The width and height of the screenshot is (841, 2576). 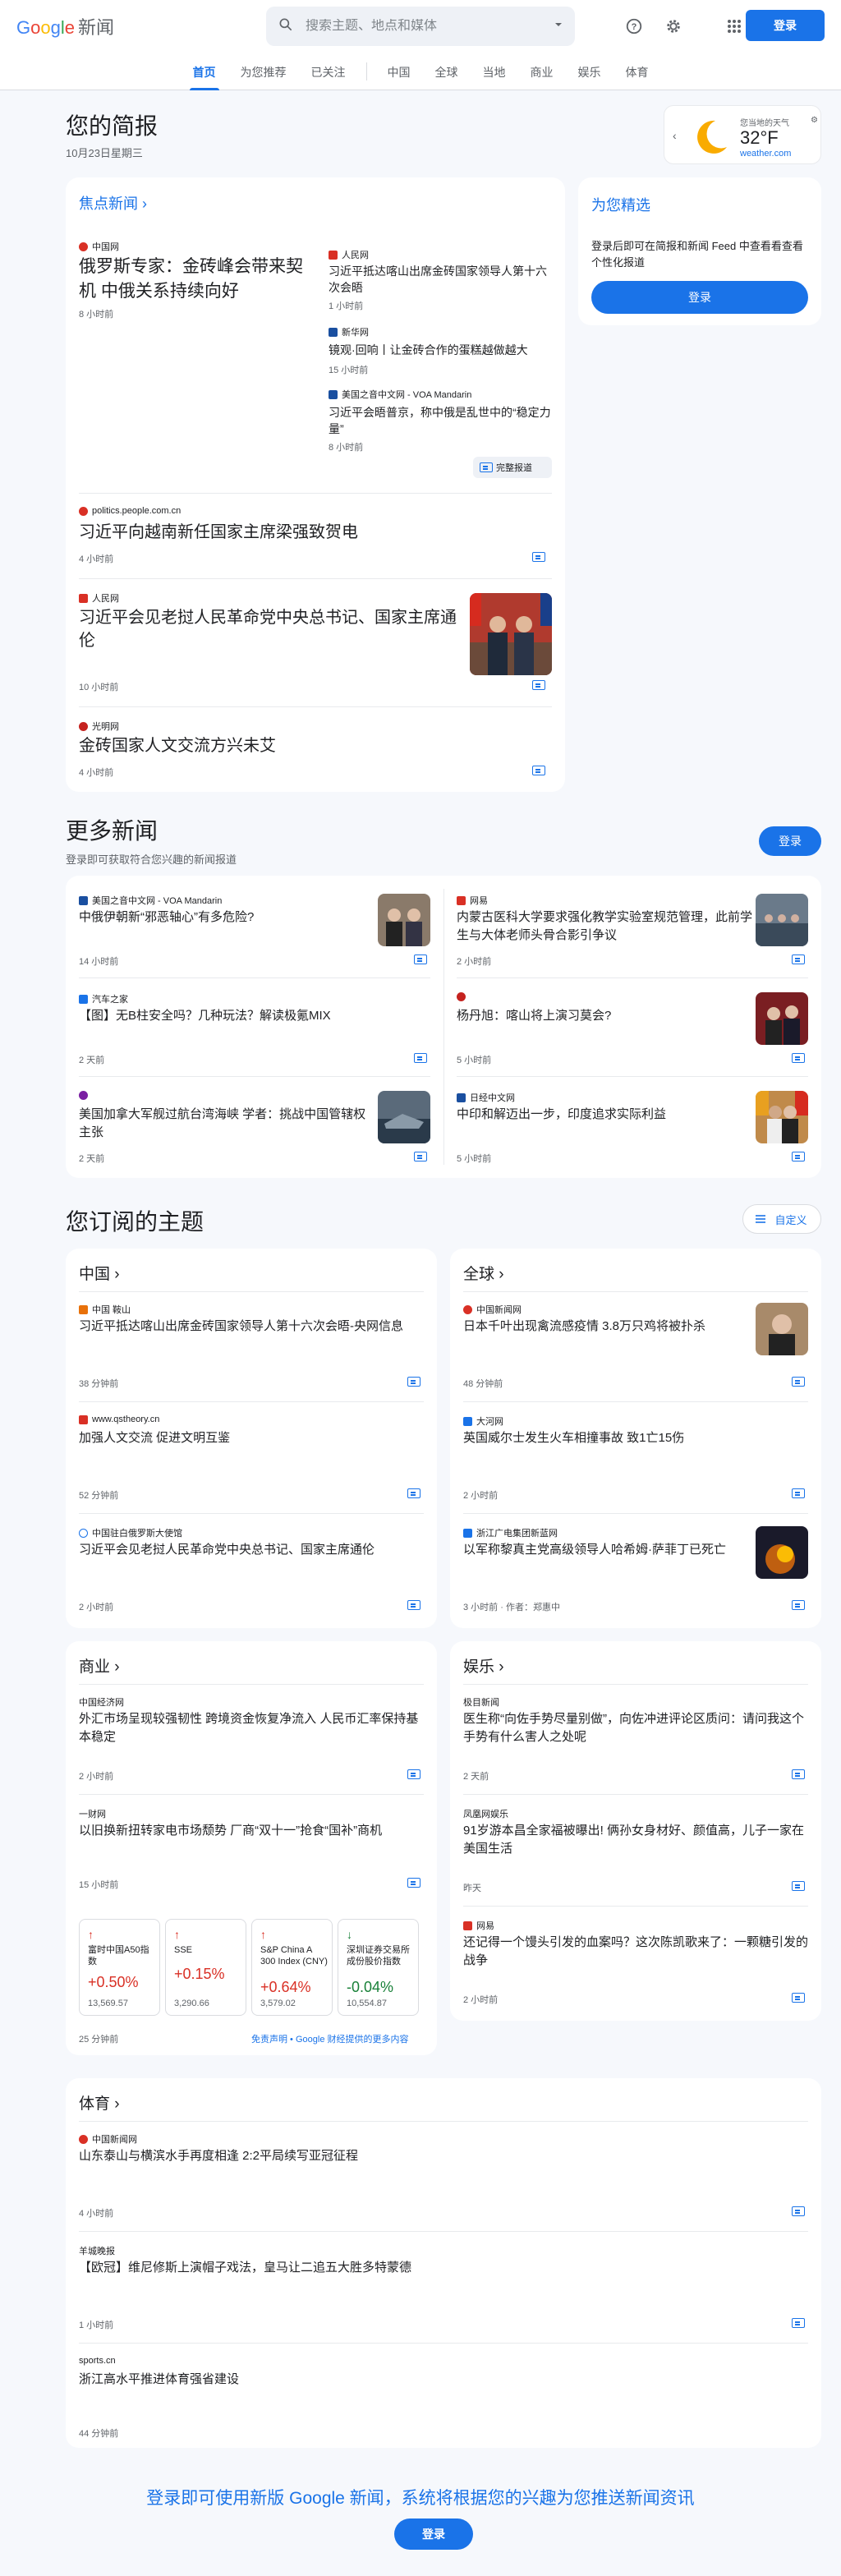 I want to click on story-headline: 加强人文交流 促进文明互鉴, so click(x=251, y=1438).